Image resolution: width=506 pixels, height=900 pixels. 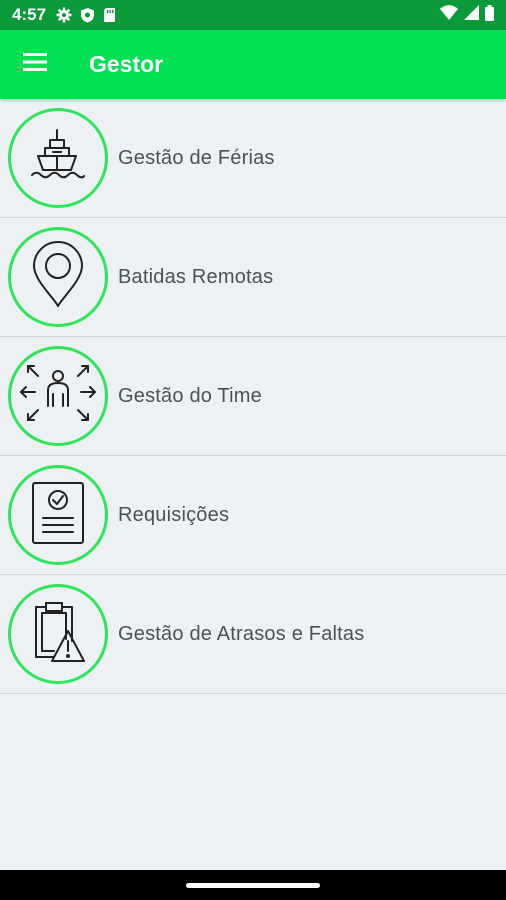 What do you see at coordinates (64, 15) in the screenshot?
I see `gear-icon` at bounding box center [64, 15].